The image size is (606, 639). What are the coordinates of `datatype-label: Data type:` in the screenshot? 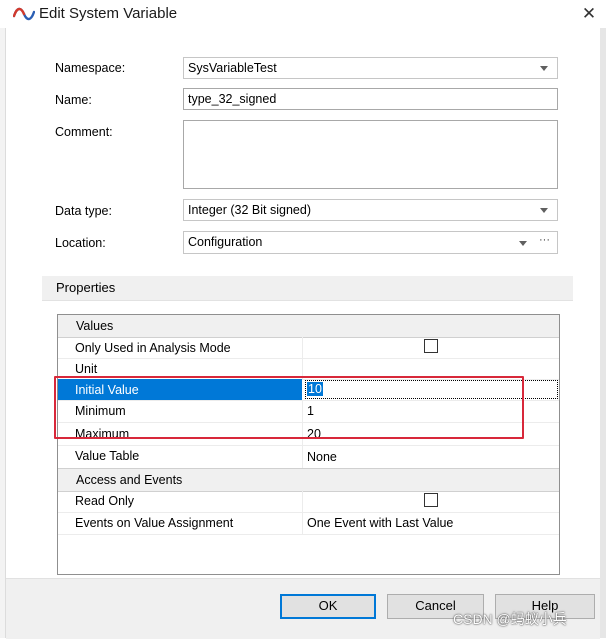 It's located at (83, 211).